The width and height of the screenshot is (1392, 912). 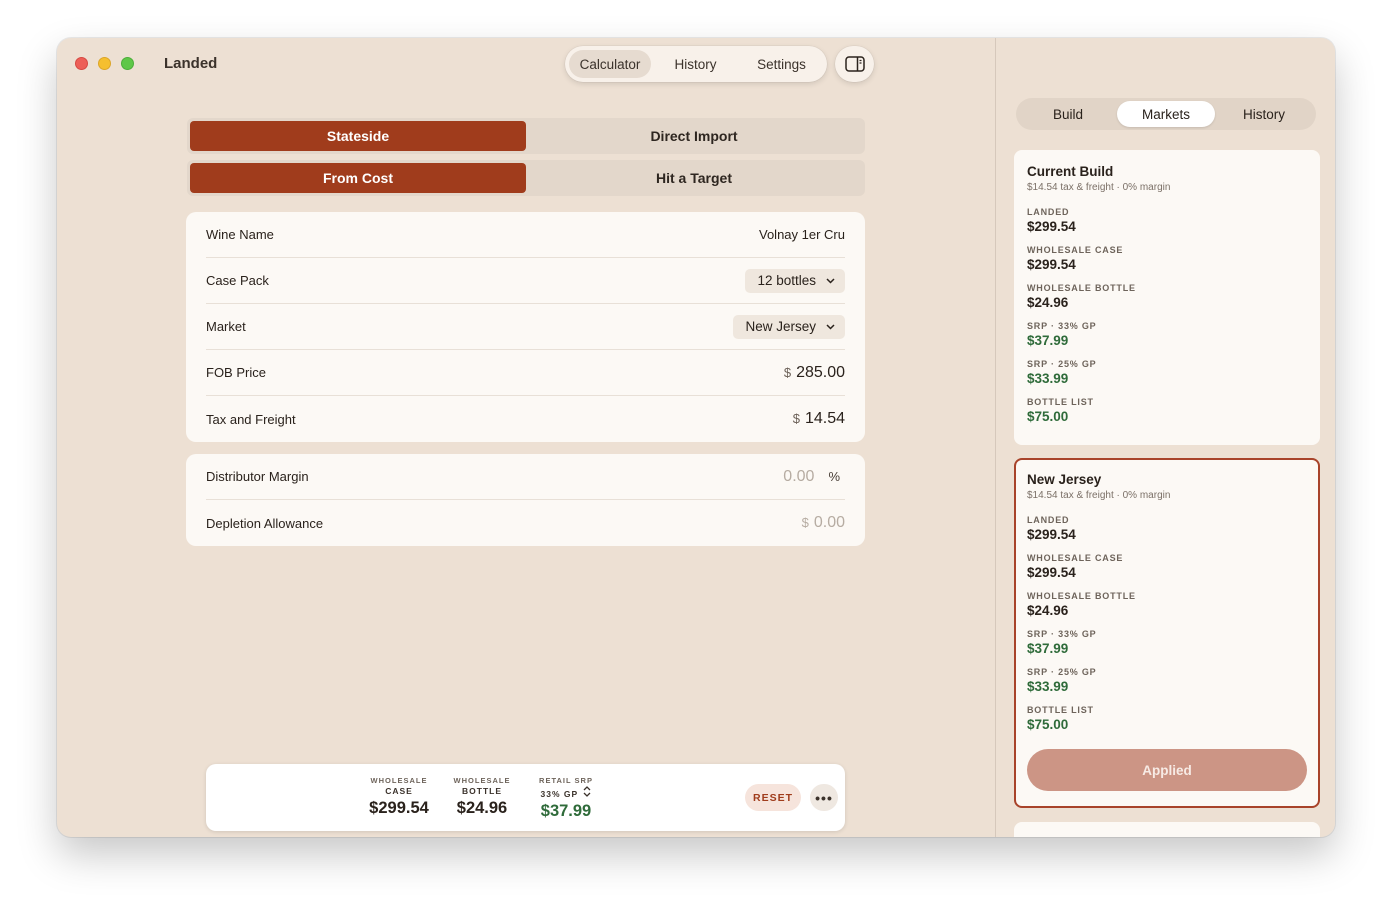 I want to click on sidebar-right-icon, so click(x=854, y=64).